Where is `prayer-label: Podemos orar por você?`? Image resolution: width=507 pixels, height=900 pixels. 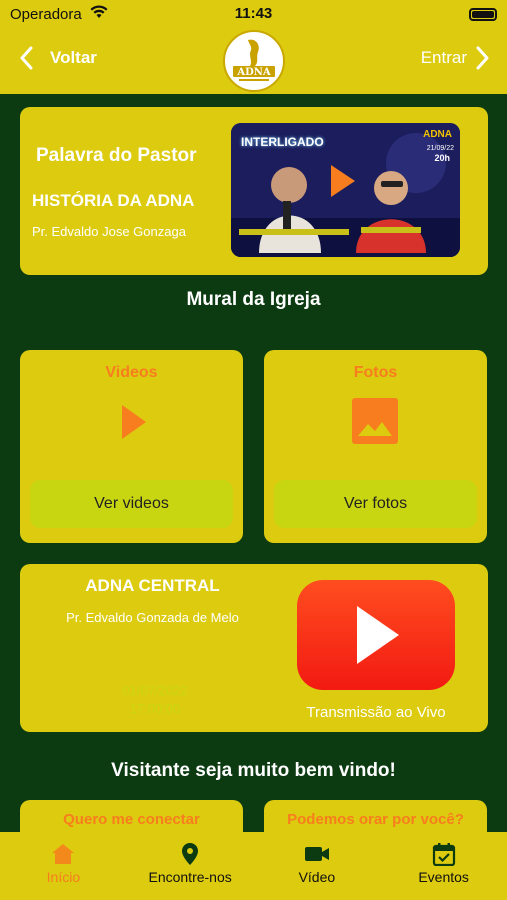
prayer-label: Podemos orar por você? is located at coordinates (375, 819).